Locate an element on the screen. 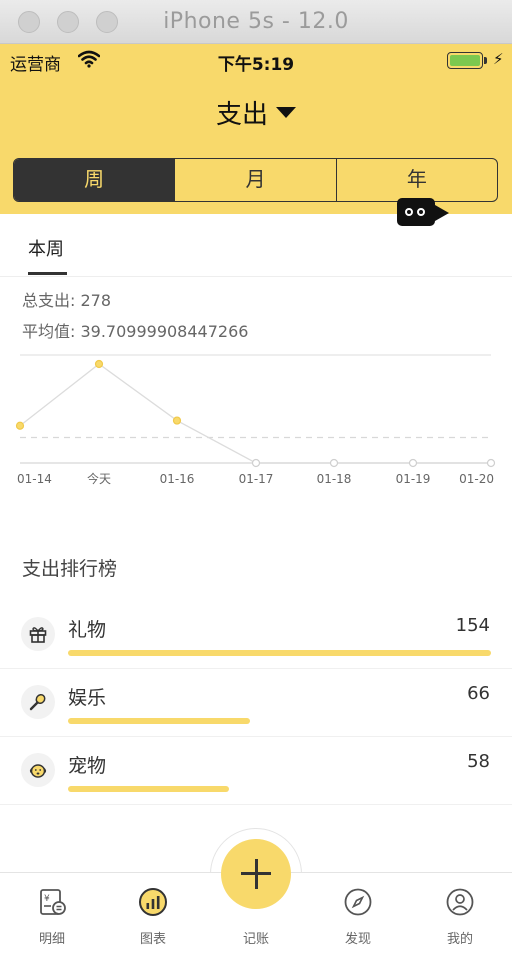  charging-icon: ⚡ is located at coordinates (498, 59).